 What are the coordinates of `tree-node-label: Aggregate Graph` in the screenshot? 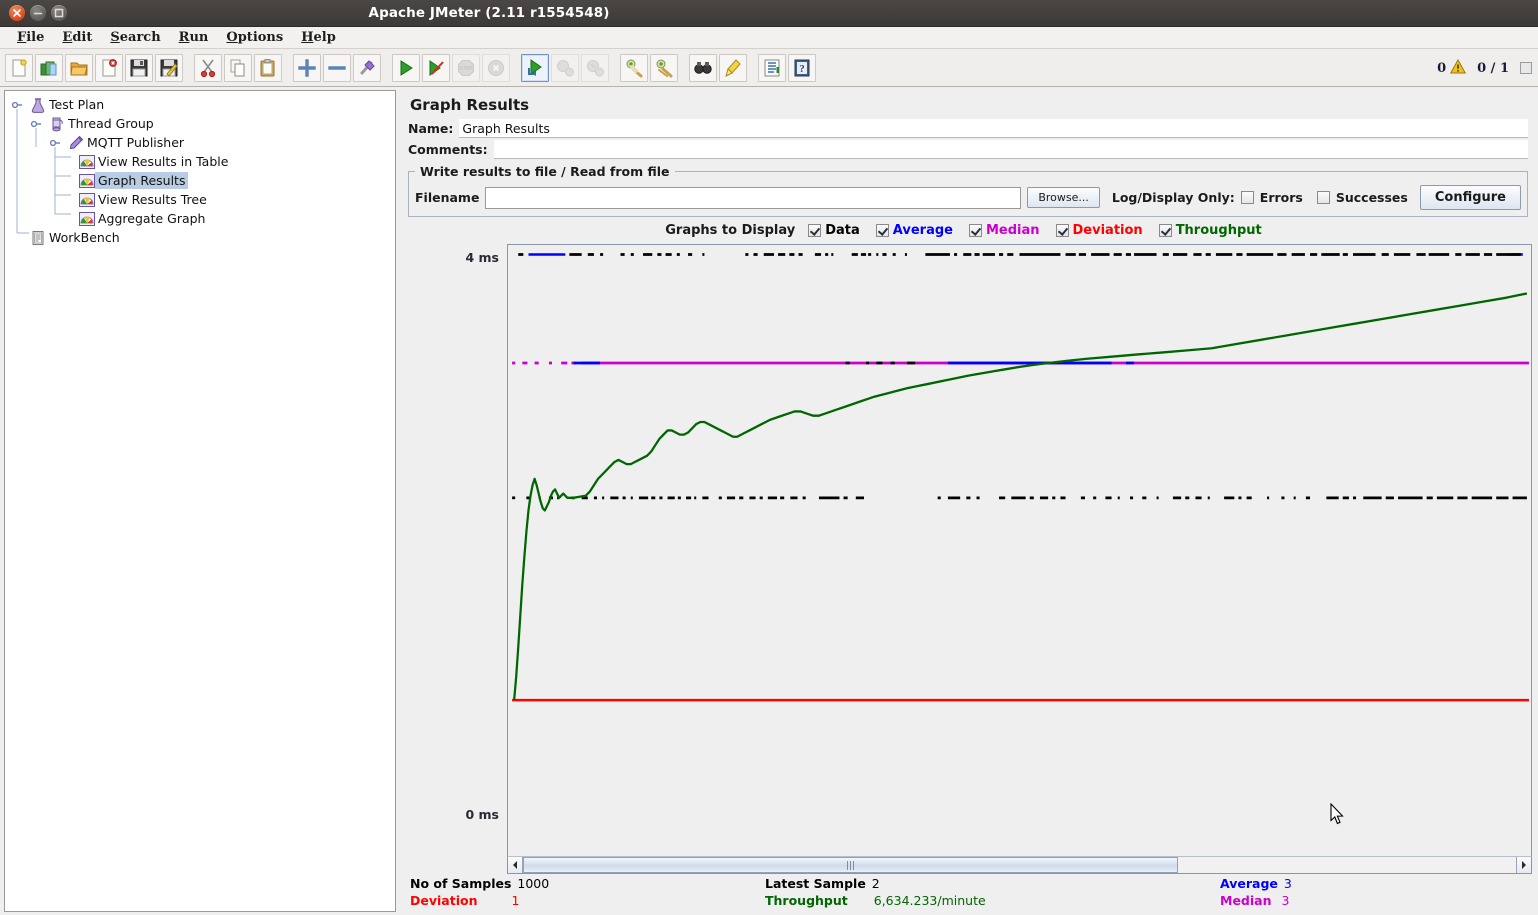 It's located at (152, 218).